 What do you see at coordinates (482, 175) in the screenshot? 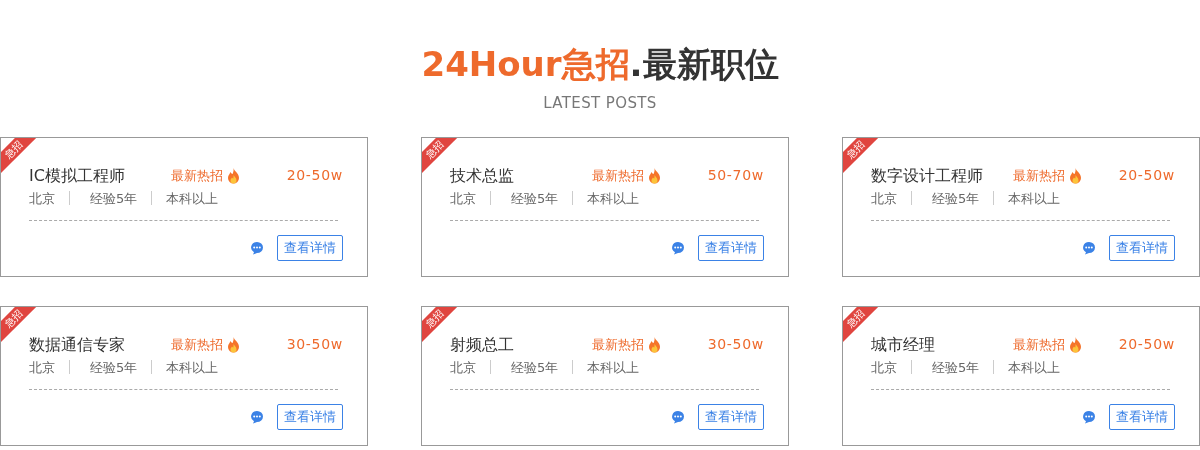
I see `job-title: 技术总监` at bounding box center [482, 175].